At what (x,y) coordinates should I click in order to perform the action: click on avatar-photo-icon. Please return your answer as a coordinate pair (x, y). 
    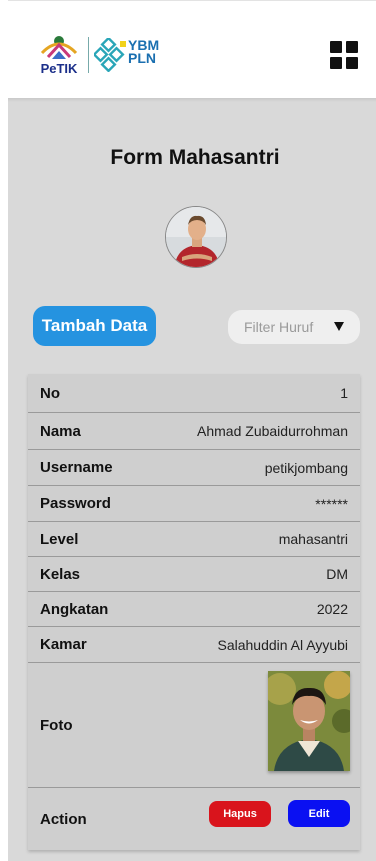
    Looking at the image, I should click on (196, 237).